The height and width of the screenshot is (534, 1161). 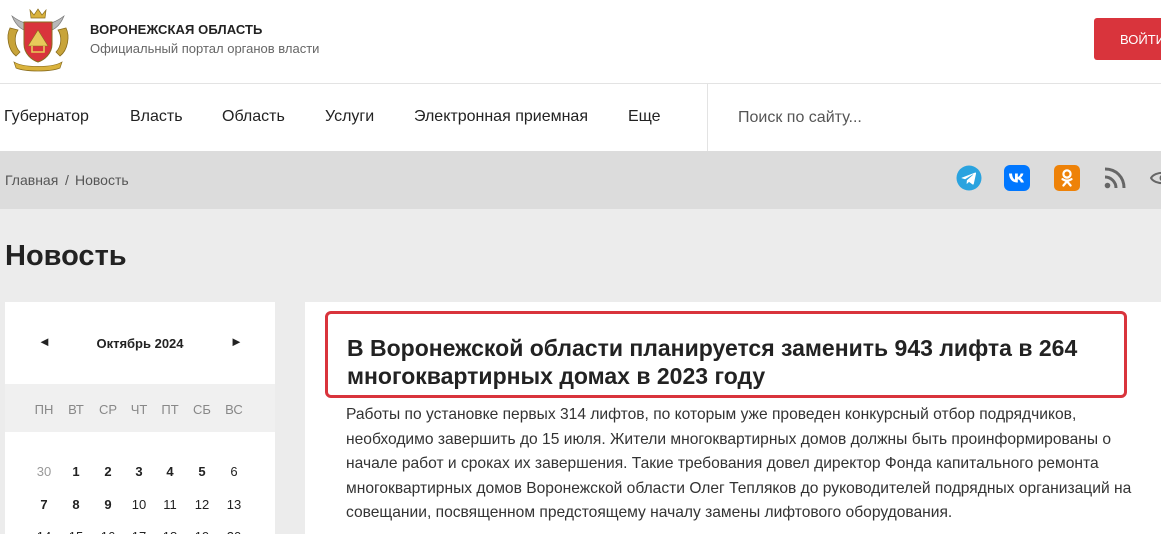 I want to click on calendar-day: 12, so click(x=202, y=504).